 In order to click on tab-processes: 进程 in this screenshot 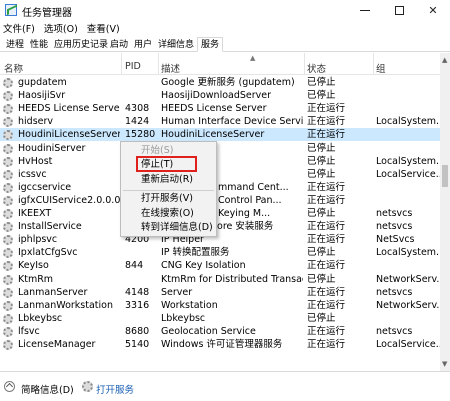, I will do `click(15, 44)`.